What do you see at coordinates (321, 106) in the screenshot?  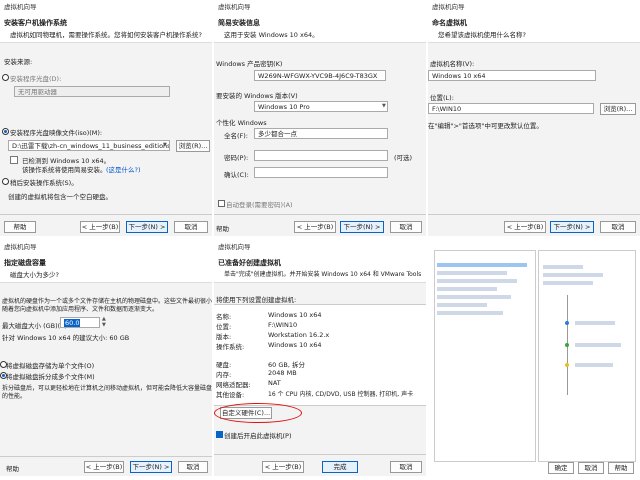 I see `version-select: Windows 10 Pro` at bounding box center [321, 106].